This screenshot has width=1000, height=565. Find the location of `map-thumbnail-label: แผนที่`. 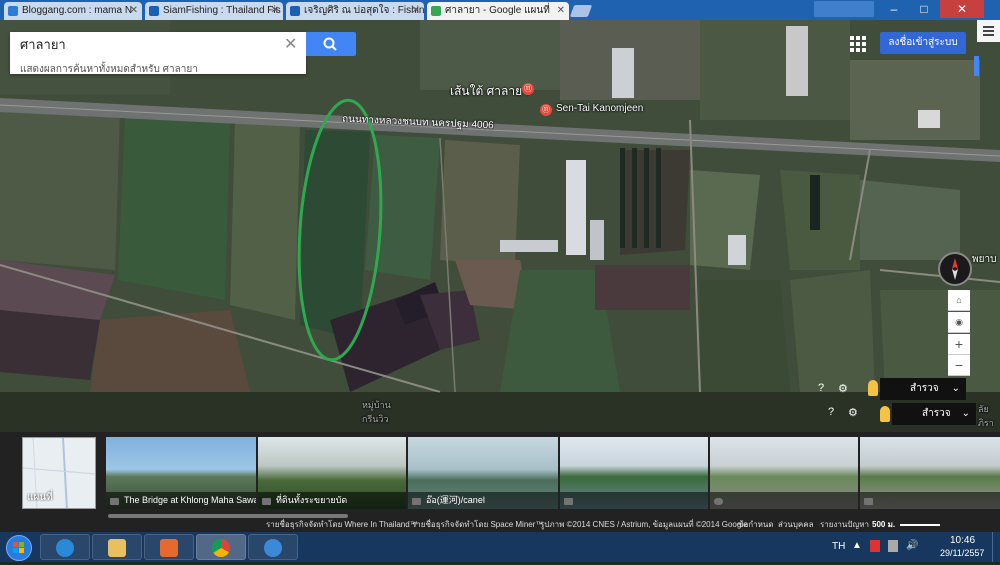

map-thumbnail-label: แผนที่ is located at coordinates (40, 497).